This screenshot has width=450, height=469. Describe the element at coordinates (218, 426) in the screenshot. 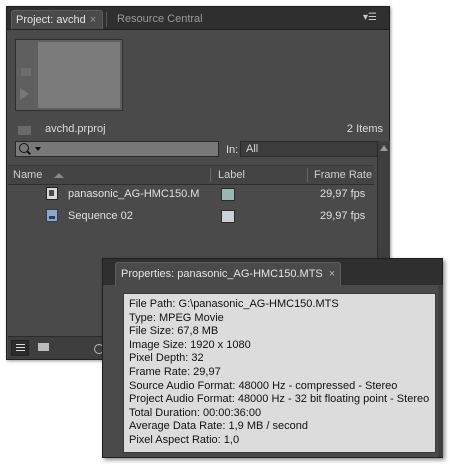

I see `property-line: Average Data Rate: 1,9 MB / second` at that location.